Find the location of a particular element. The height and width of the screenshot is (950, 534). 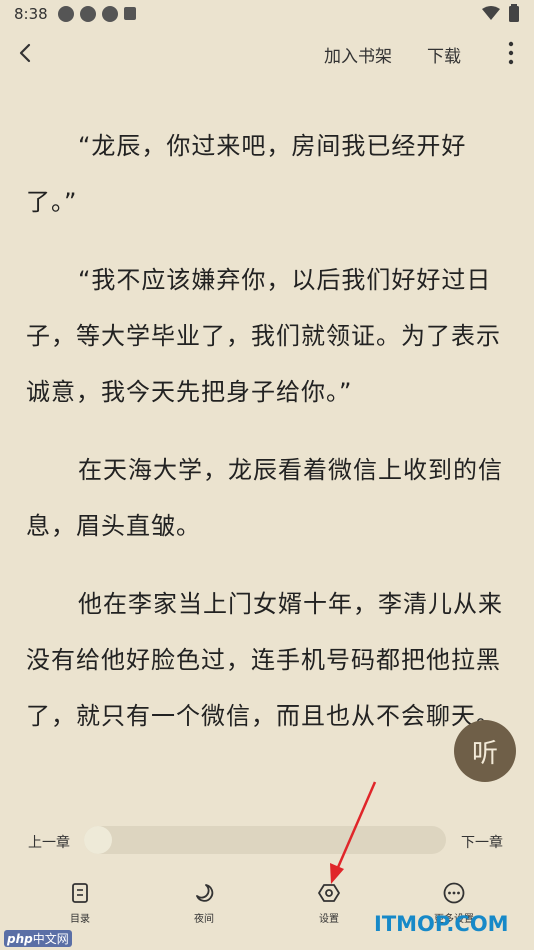

download-button: 下载 is located at coordinates (444, 54).